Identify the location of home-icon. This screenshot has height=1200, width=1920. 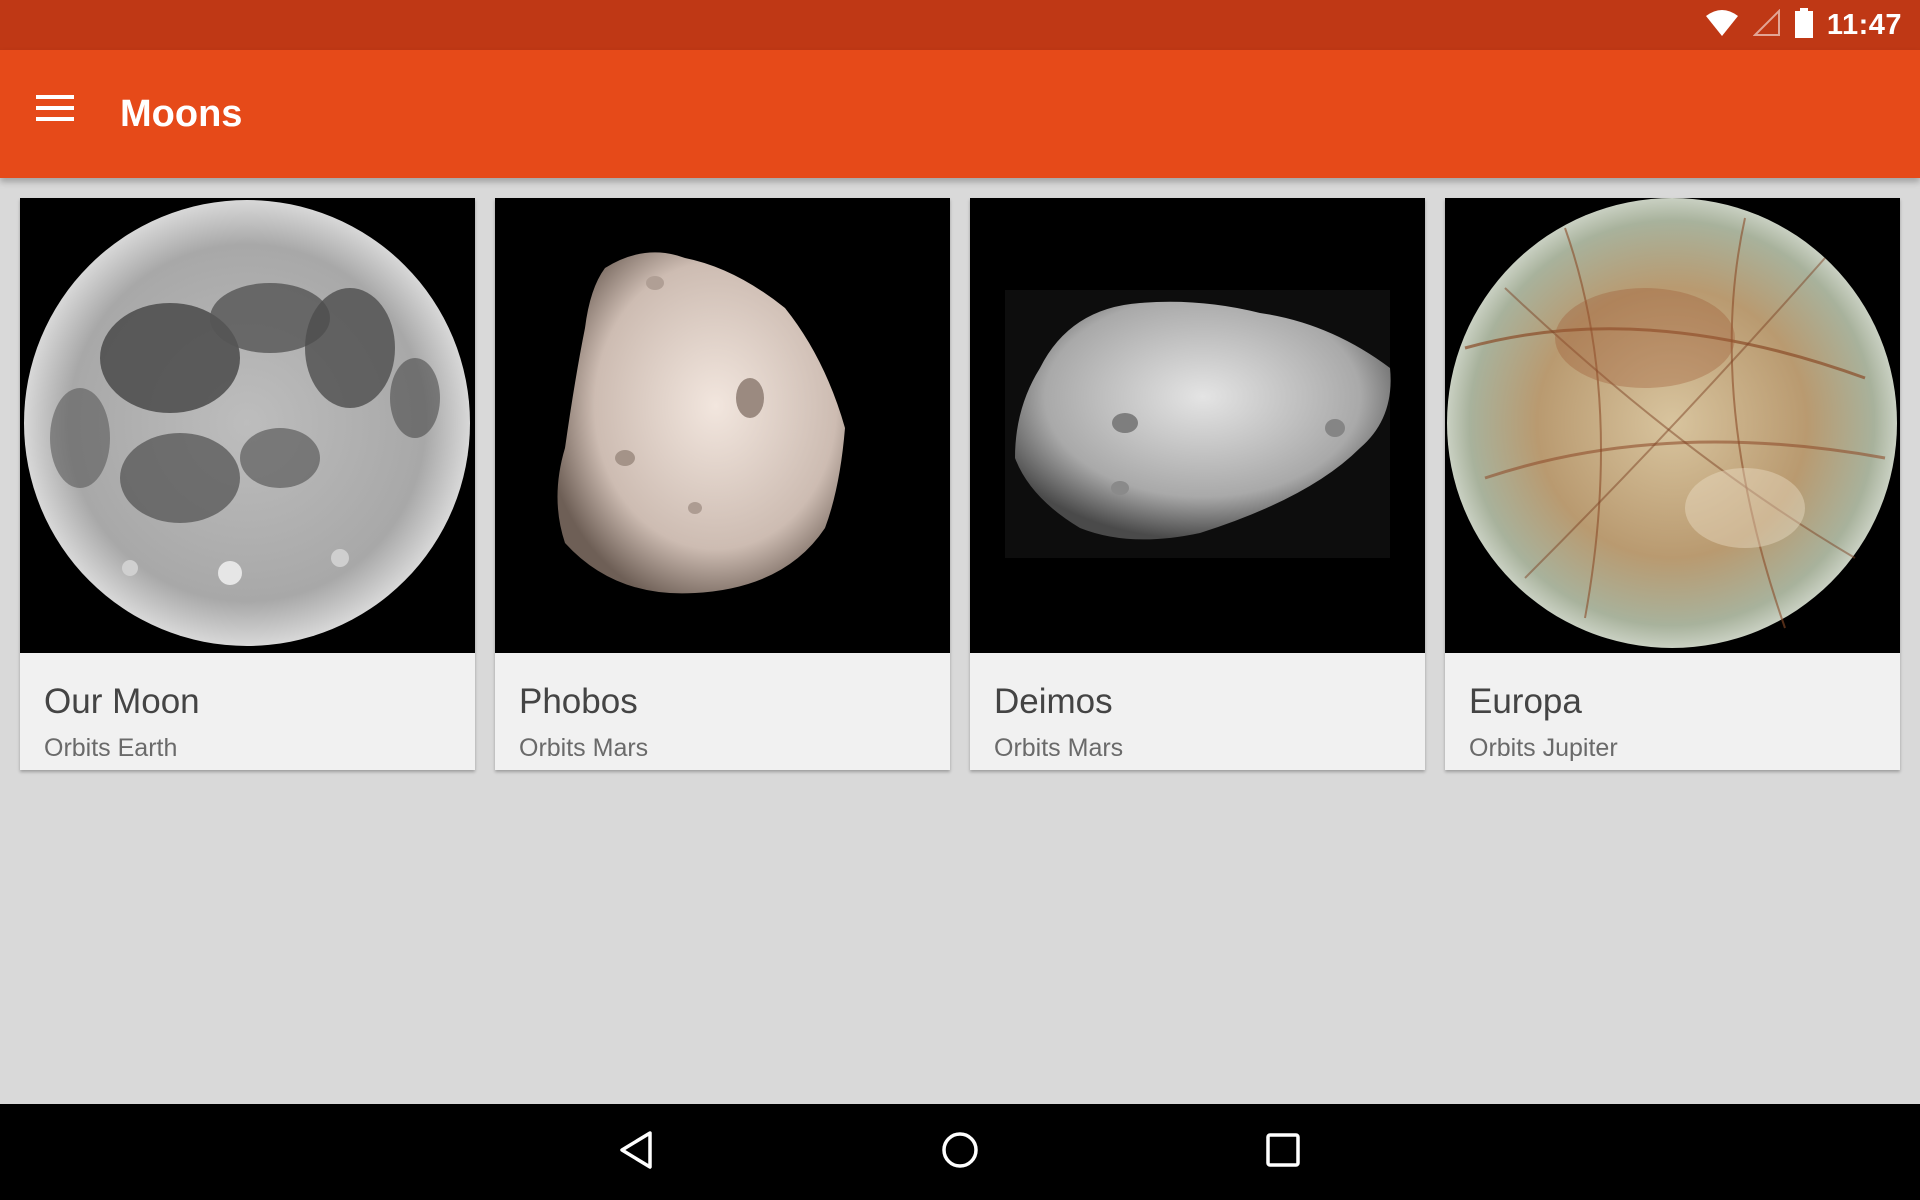
(960, 1152).